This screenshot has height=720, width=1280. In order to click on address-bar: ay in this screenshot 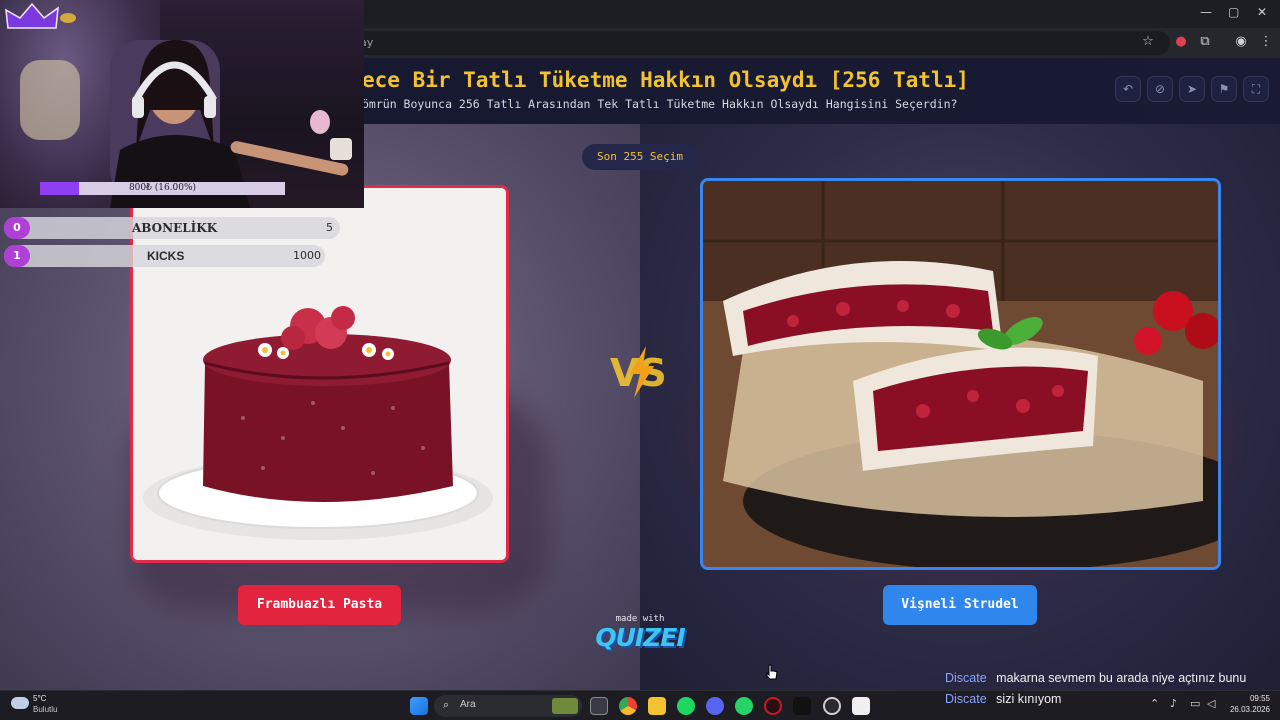, I will do `click(750, 43)`.